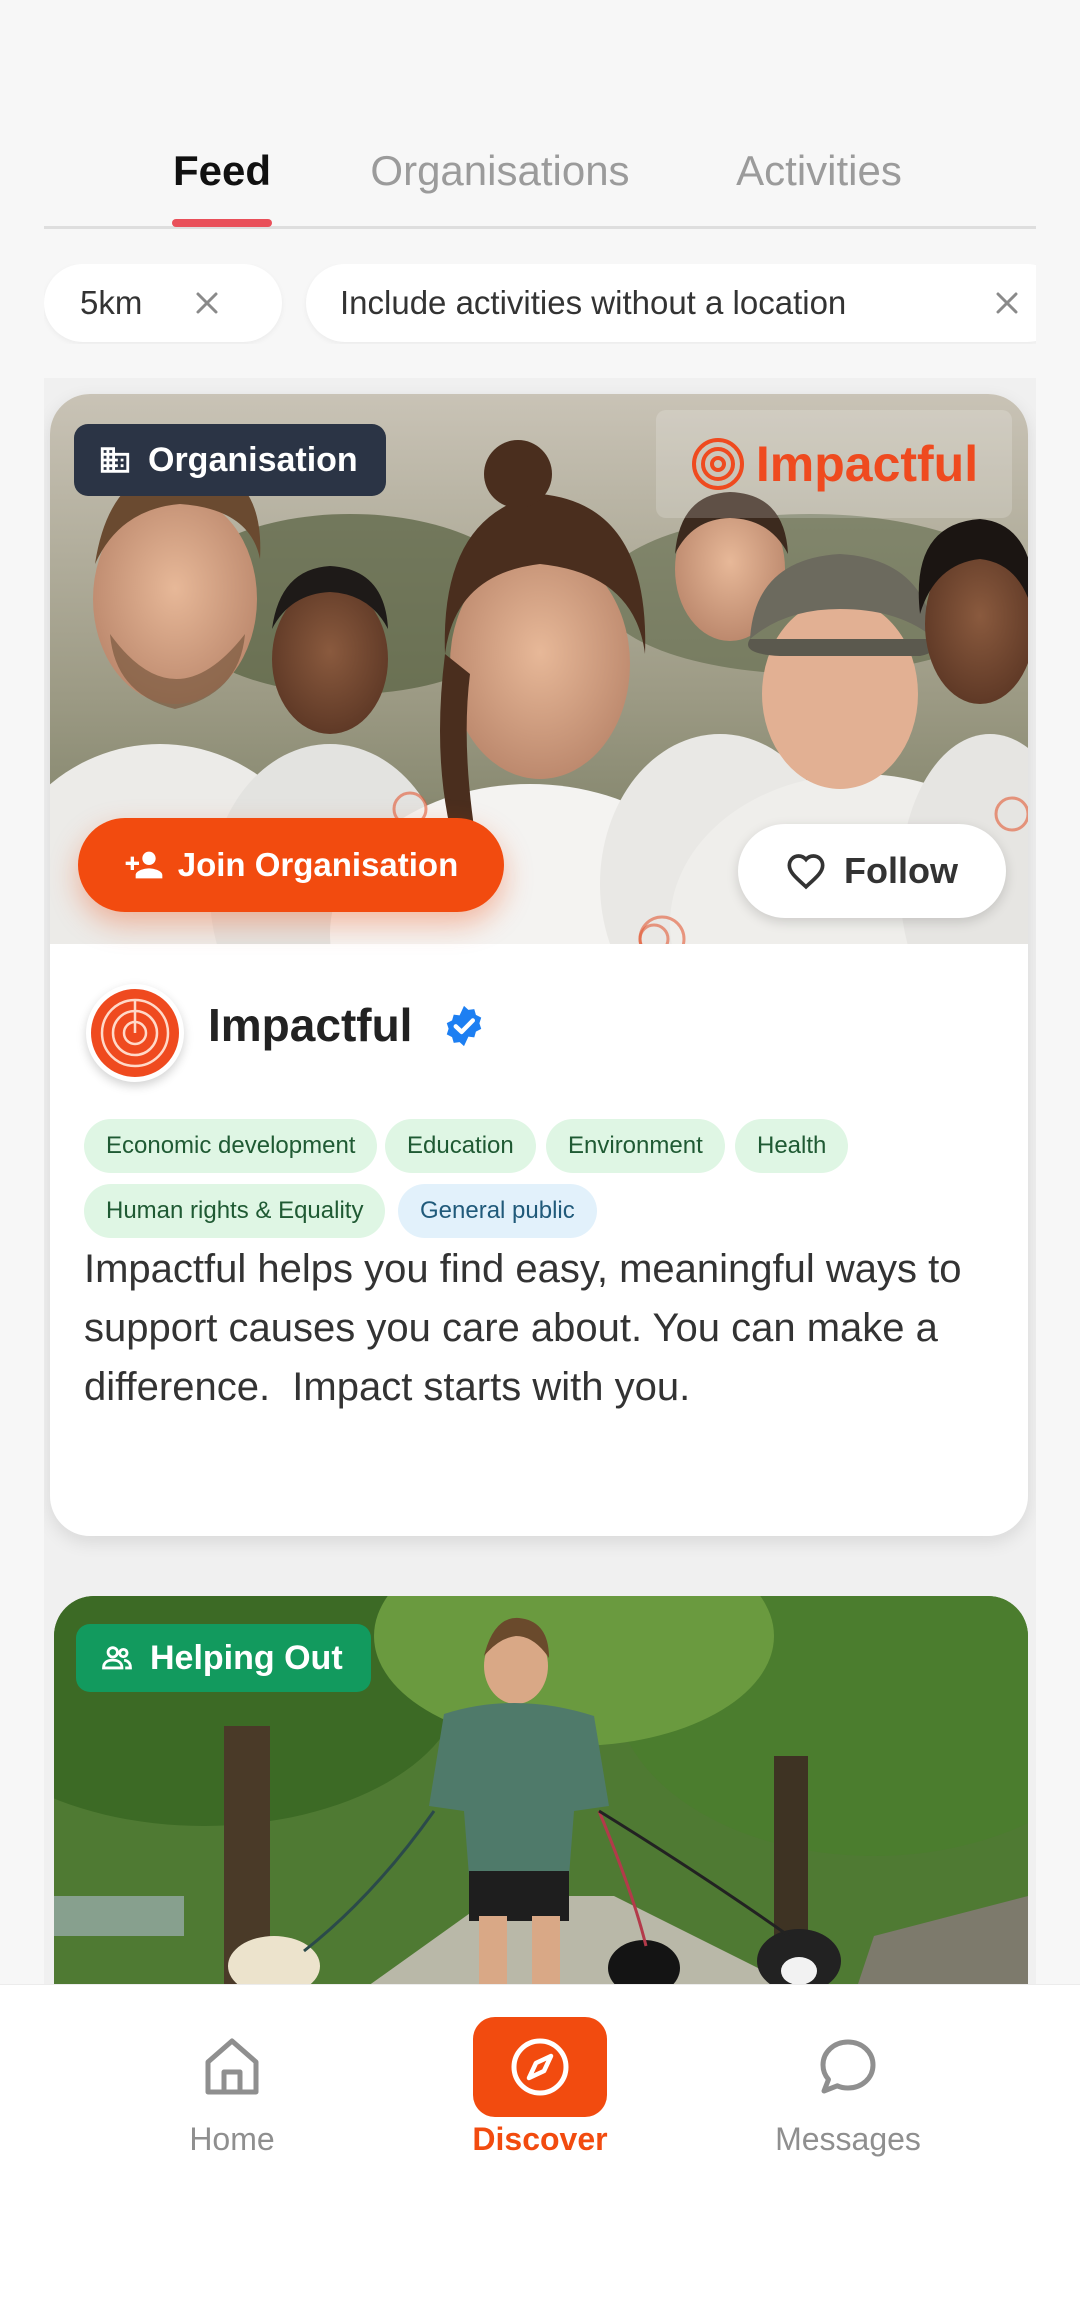 The width and height of the screenshot is (1080, 2316). What do you see at coordinates (222, 223) in the screenshot?
I see `active-tab-indicator` at bounding box center [222, 223].